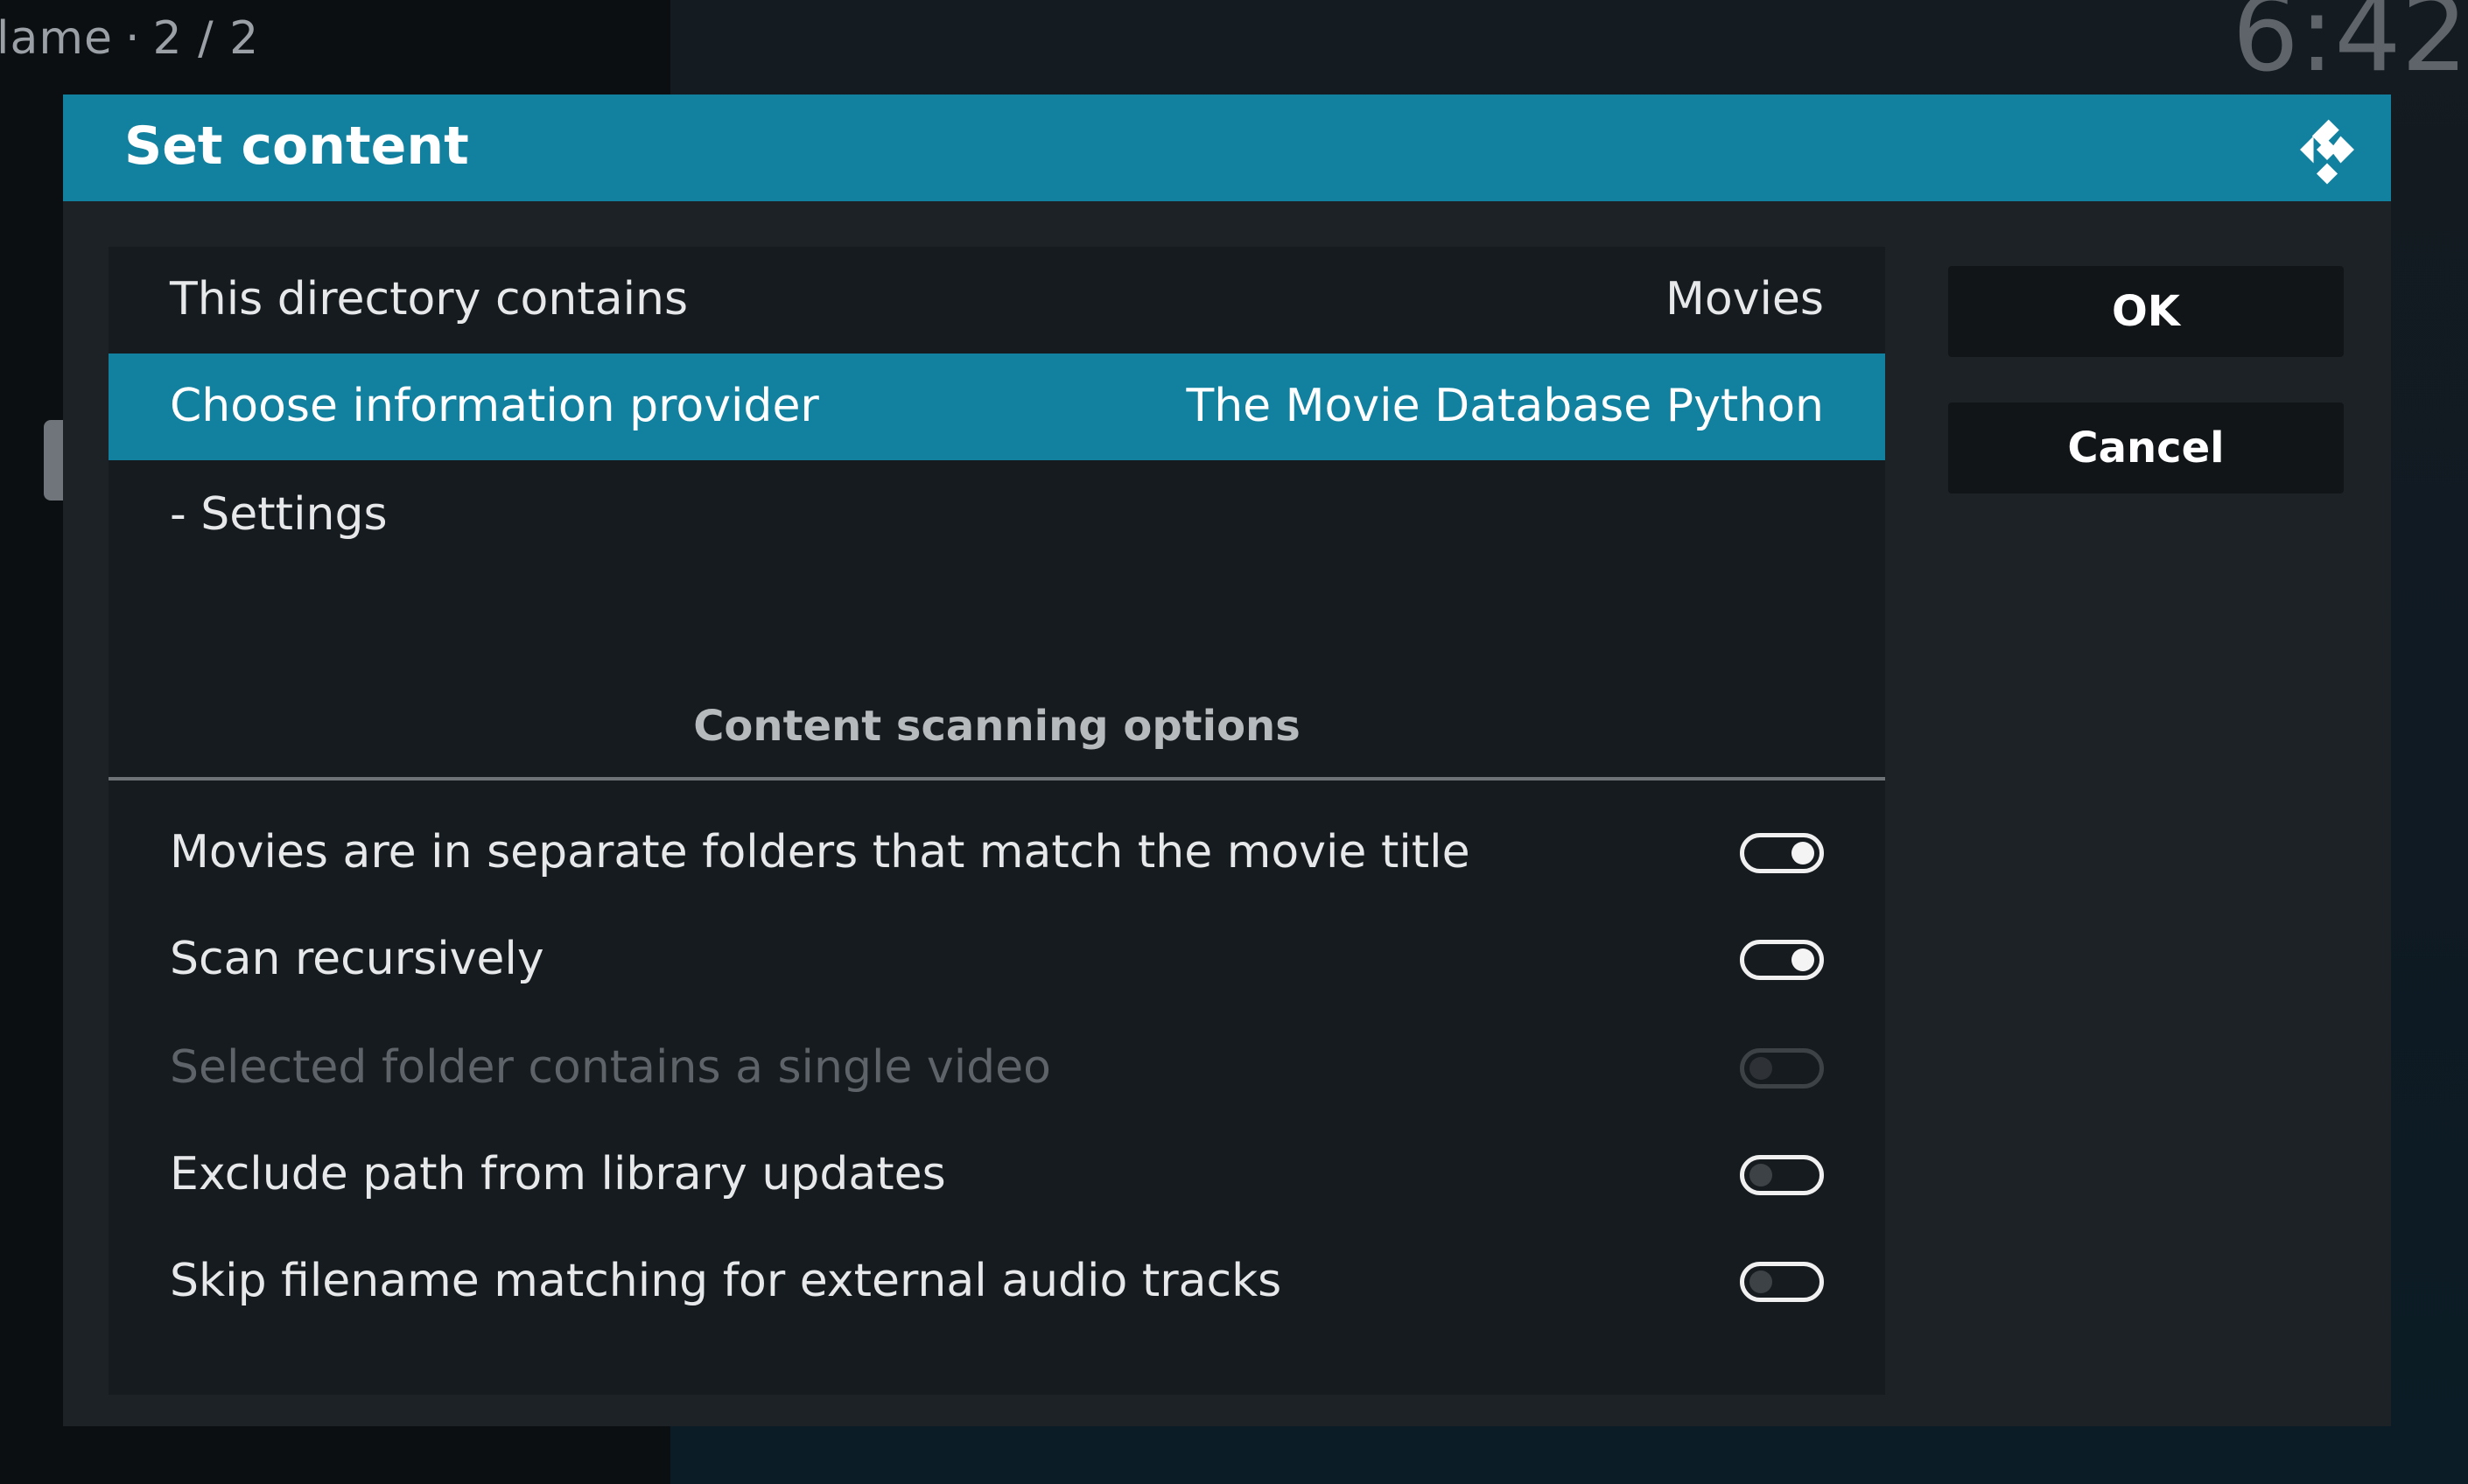 This screenshot has height=1484, width=2468. I want to click on setting-directory-contains: This directory contains Movies, so click(997, 300).